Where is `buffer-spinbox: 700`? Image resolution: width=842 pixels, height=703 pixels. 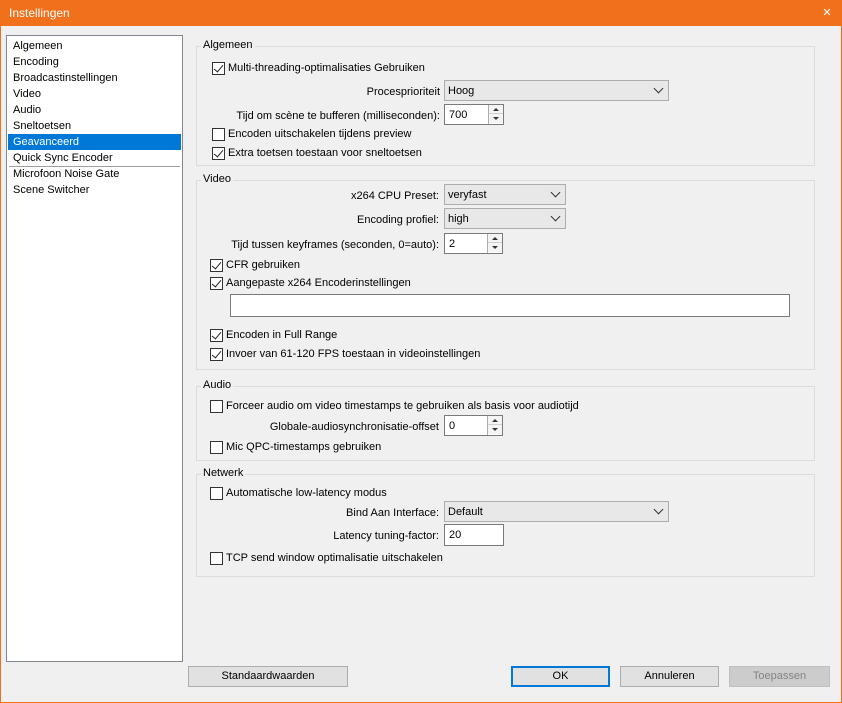
buffer-spinbox: 700 is located at coordinates (474, 114).